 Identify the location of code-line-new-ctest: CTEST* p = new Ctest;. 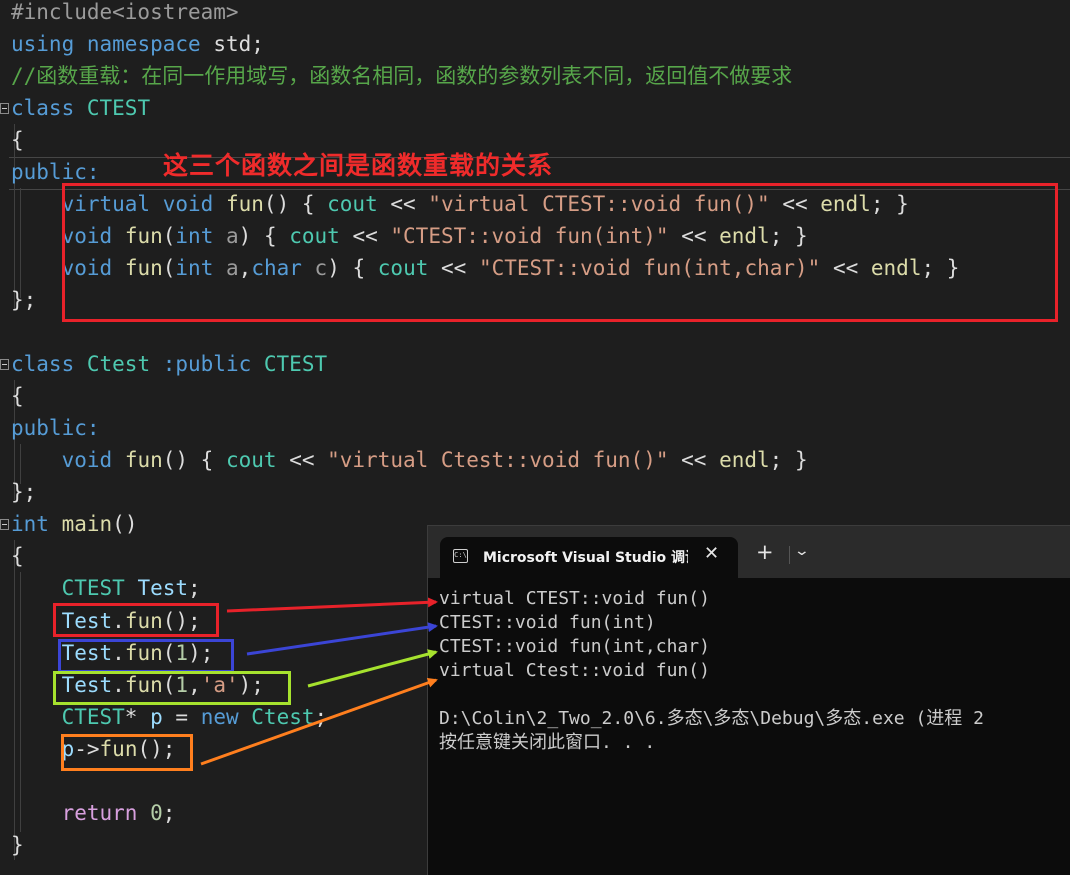
(194, 717).